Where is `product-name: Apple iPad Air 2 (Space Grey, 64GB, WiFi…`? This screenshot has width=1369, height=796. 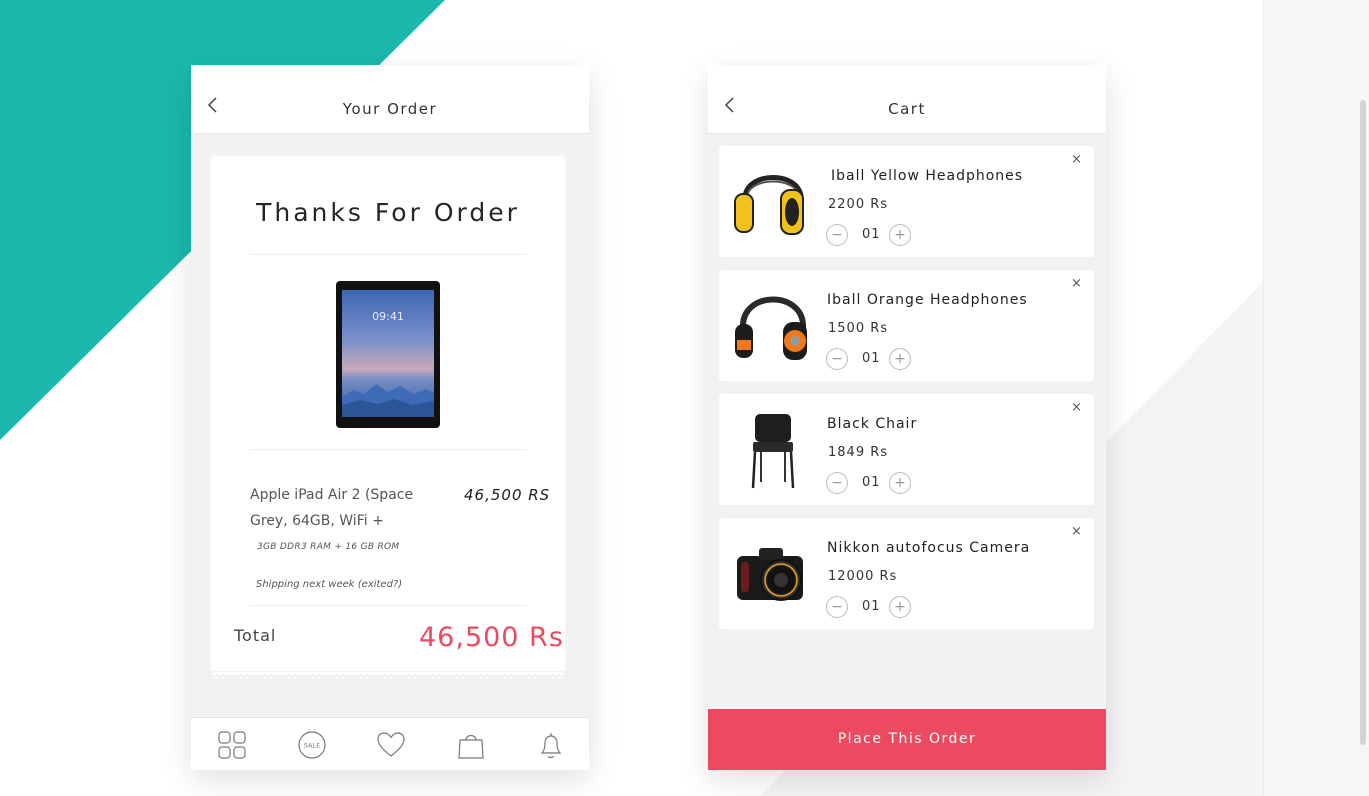 product-name: Apple iPad Air 2 (Space Grey, 64GB, WiFi… is located at coordinates (332, 508).